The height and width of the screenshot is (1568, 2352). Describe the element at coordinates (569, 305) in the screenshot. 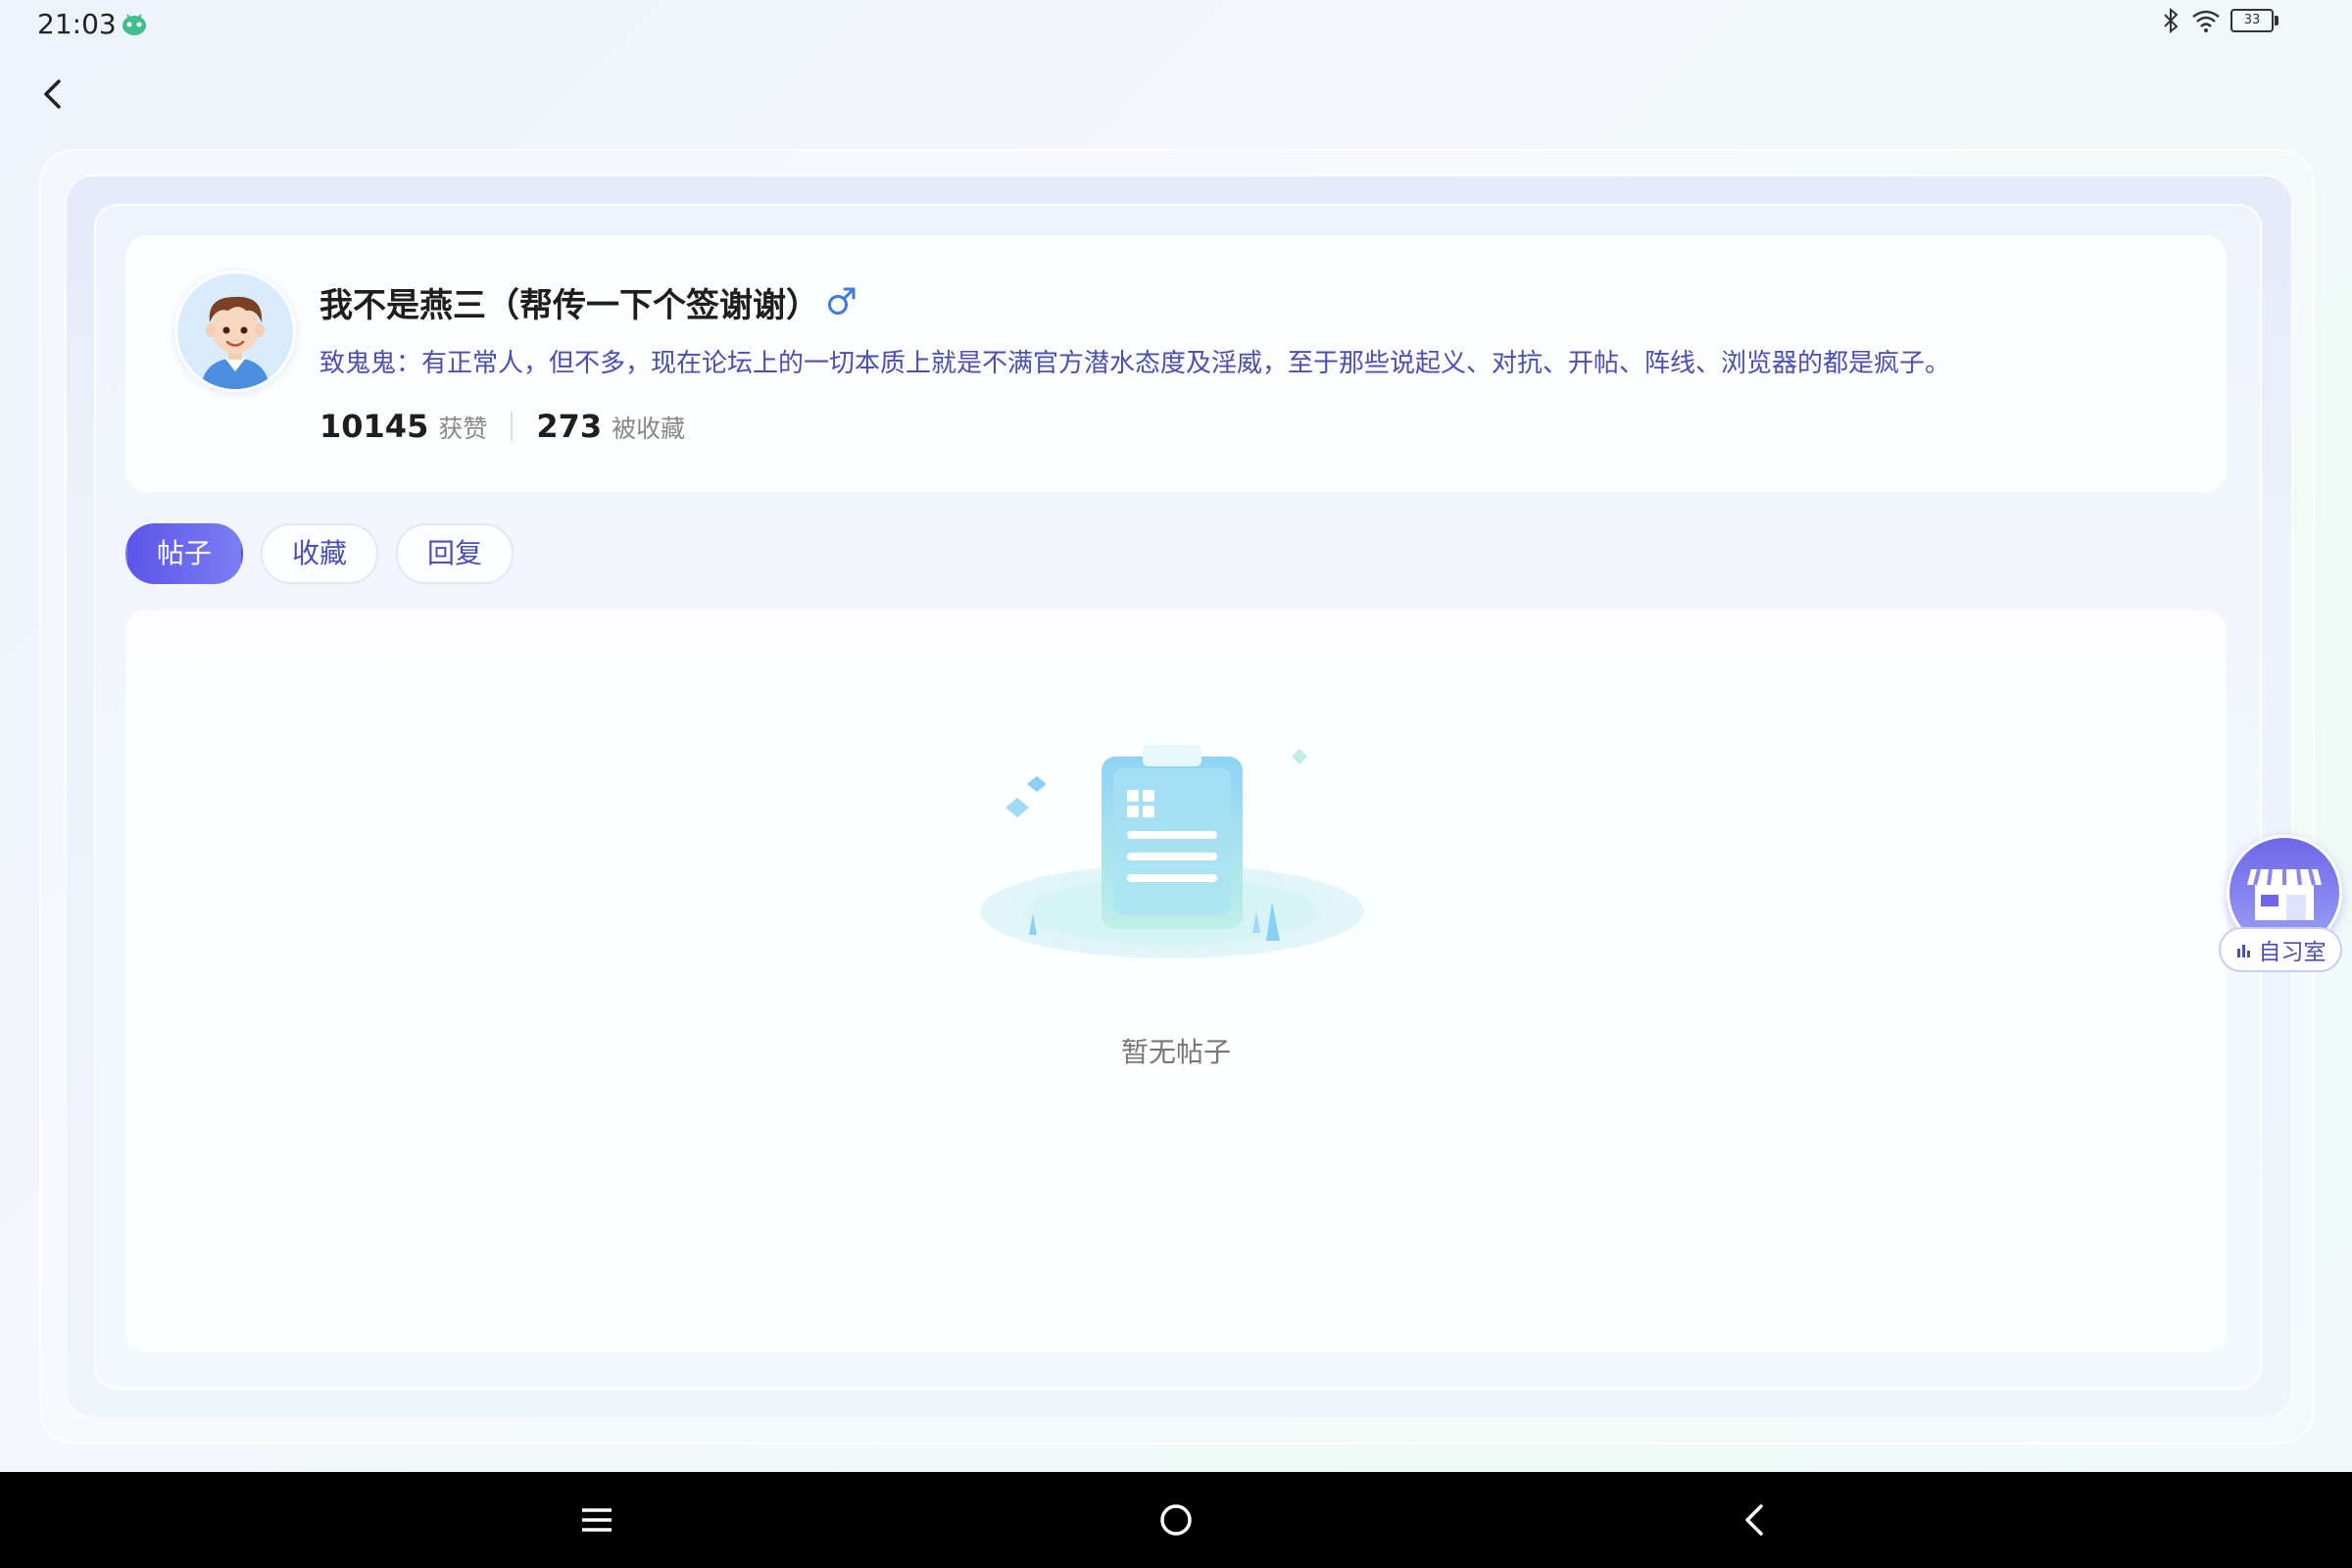

I see `username: 我不是燕三（帮传一下个签谢谢）` at that location.